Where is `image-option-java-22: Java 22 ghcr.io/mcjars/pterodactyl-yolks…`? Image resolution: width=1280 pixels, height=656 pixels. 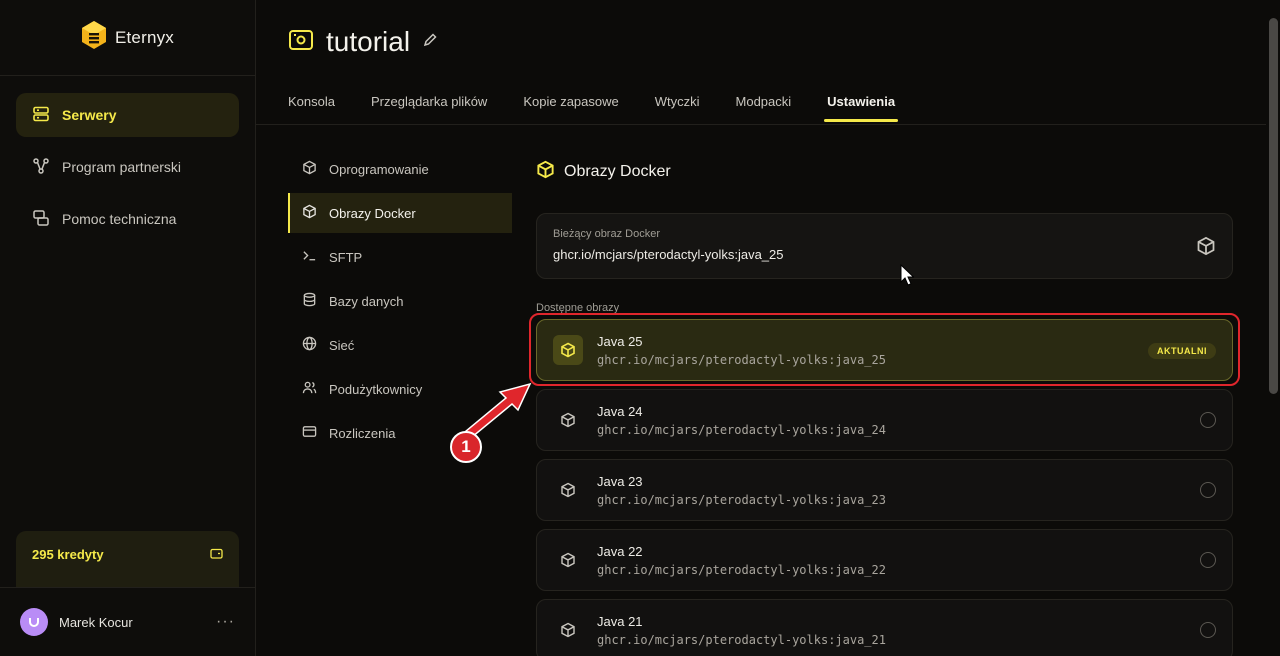 image-option-java-22: Java 22 ghcr.io/mcjars/pterodactyl-yolks… is located at coordinates (884, 560).